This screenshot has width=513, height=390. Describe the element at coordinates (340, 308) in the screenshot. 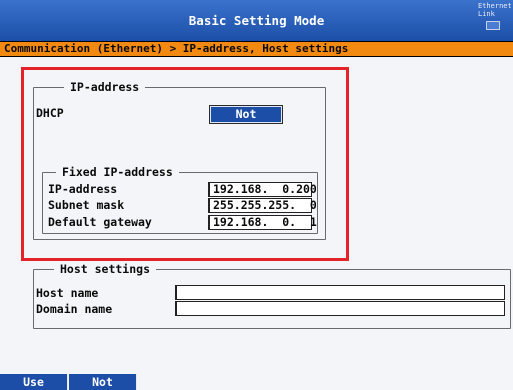

I see `domain-name-field` at that location.